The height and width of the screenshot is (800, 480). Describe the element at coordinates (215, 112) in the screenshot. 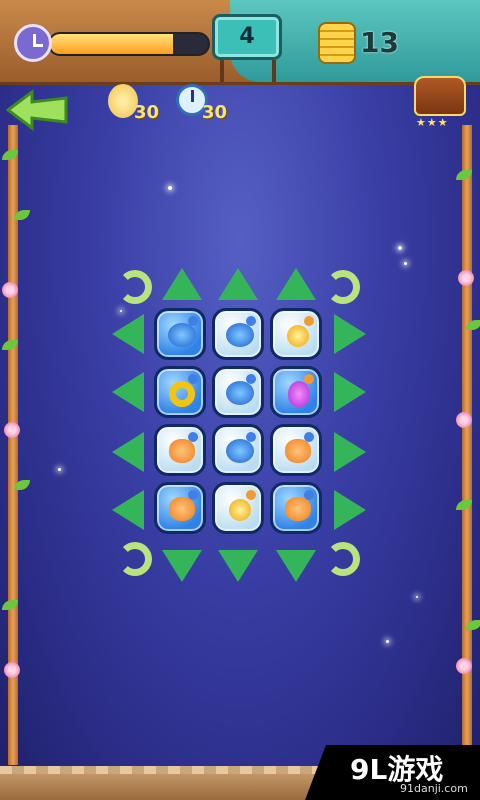

I see `time-bonus-count: 30` at that location.